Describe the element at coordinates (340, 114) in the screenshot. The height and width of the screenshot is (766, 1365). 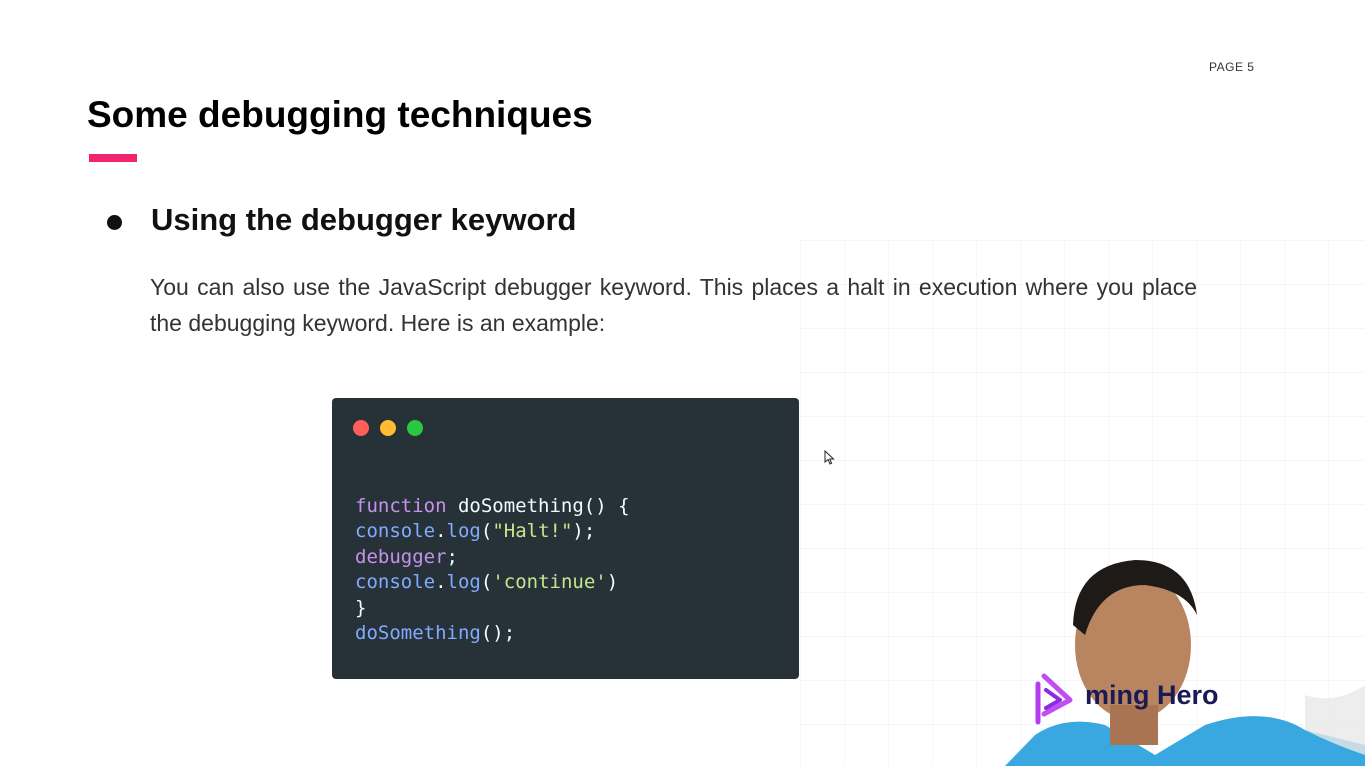
I see `slide-title: Some debugging techniques` at that location.